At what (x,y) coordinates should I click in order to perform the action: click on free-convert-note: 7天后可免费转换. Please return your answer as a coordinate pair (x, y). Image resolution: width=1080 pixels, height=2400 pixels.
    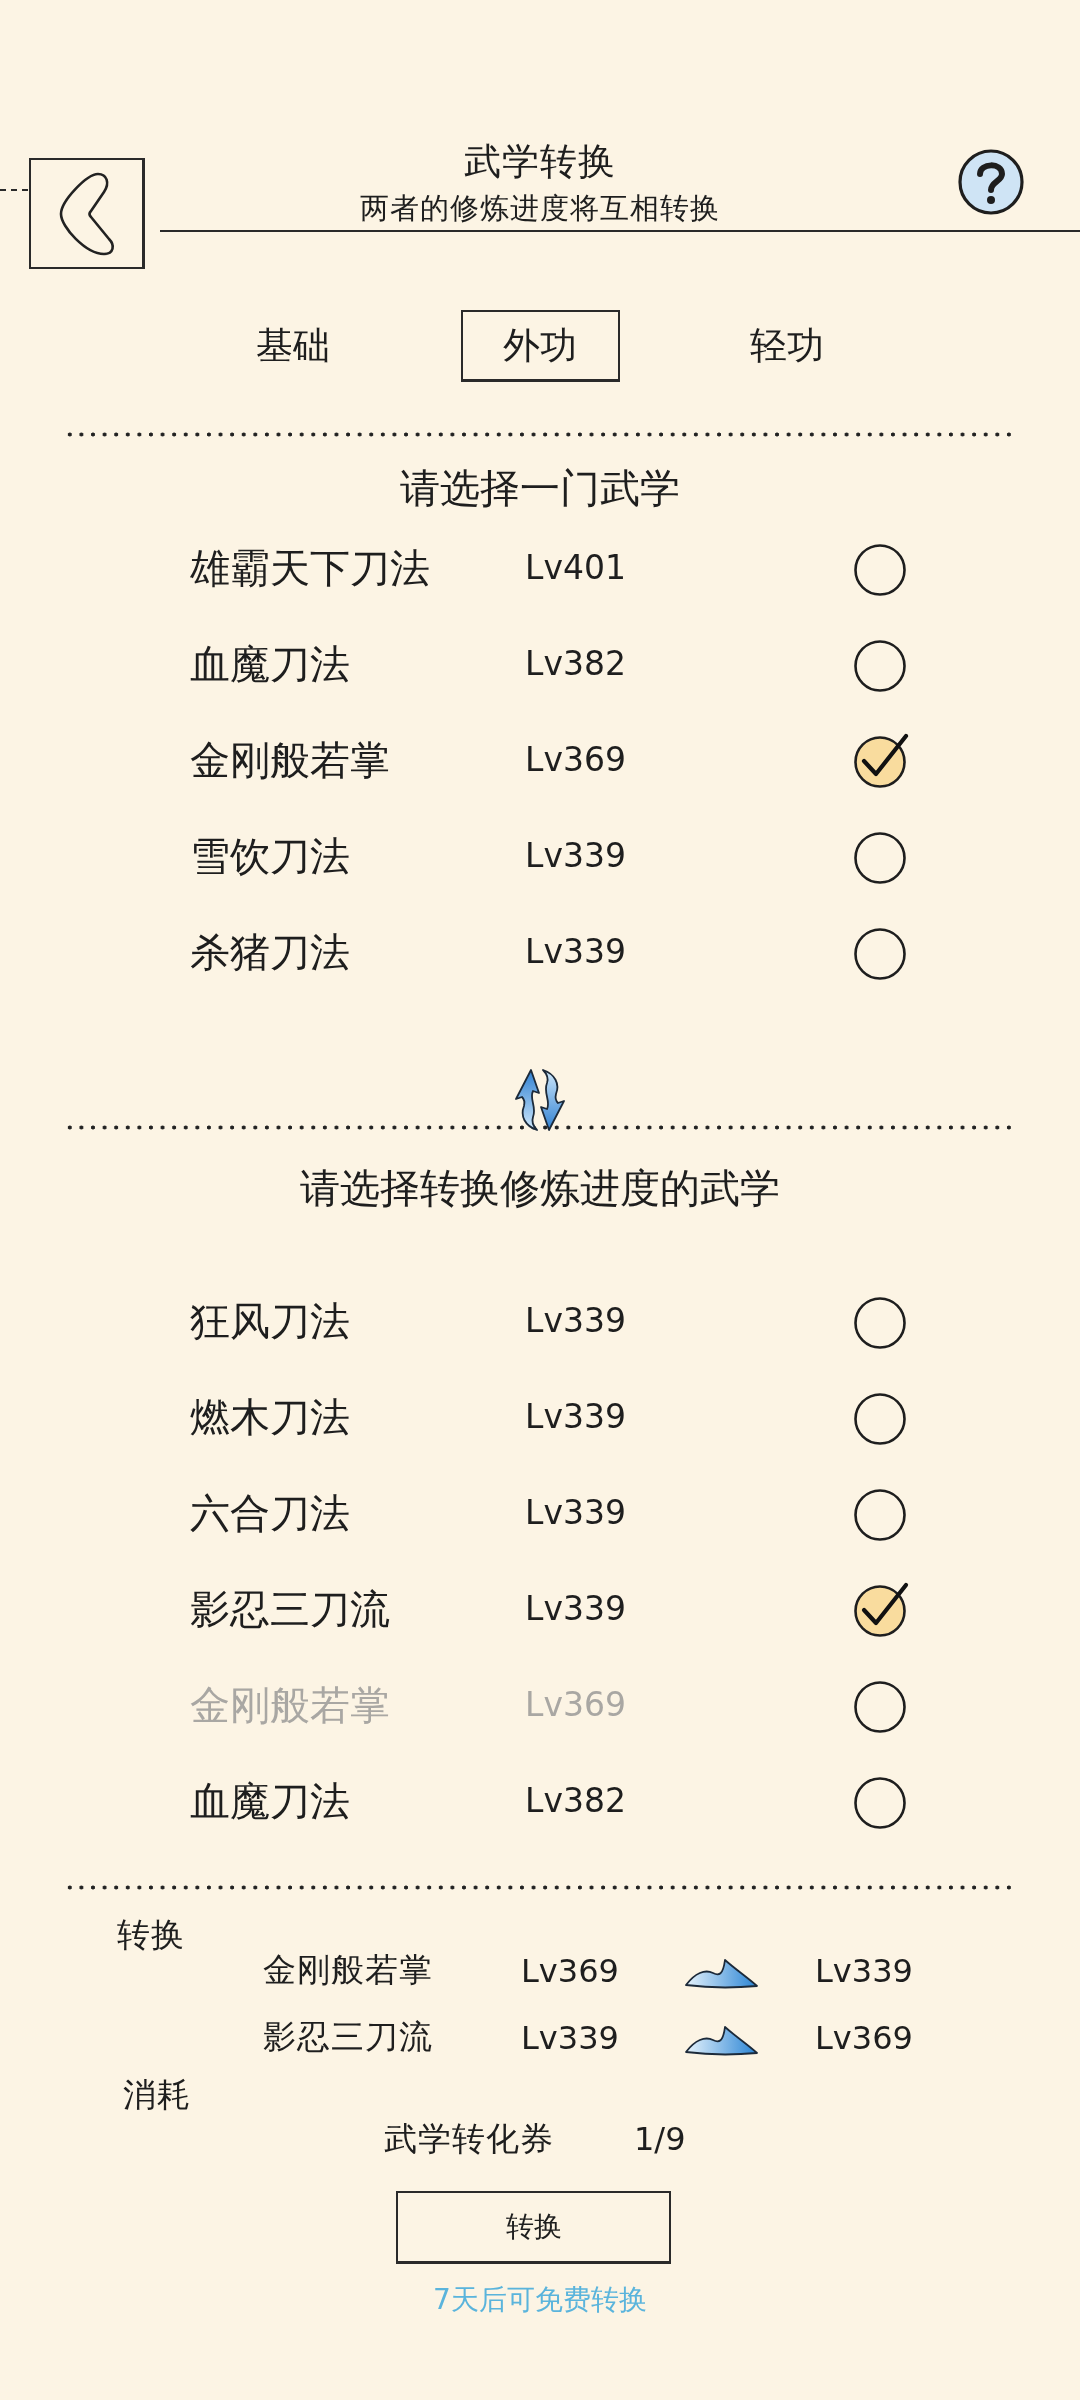
    Looking at the image, I should click on (540, 2299).